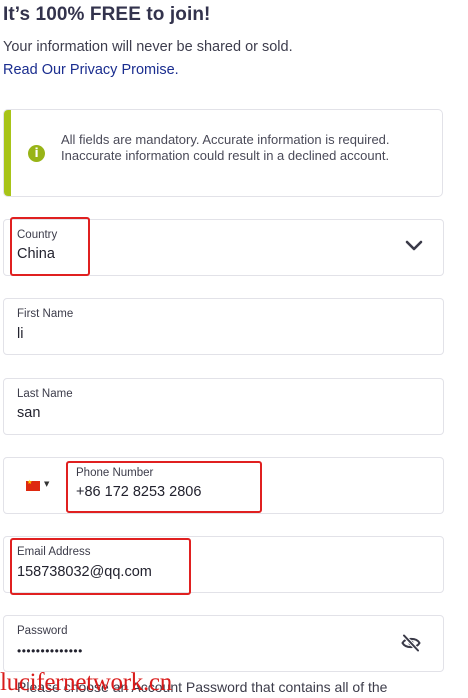 The image size is (468, 698). Describe the element at coordinates (36, 254) in the screenshot. I see `country-value: China` at that location.